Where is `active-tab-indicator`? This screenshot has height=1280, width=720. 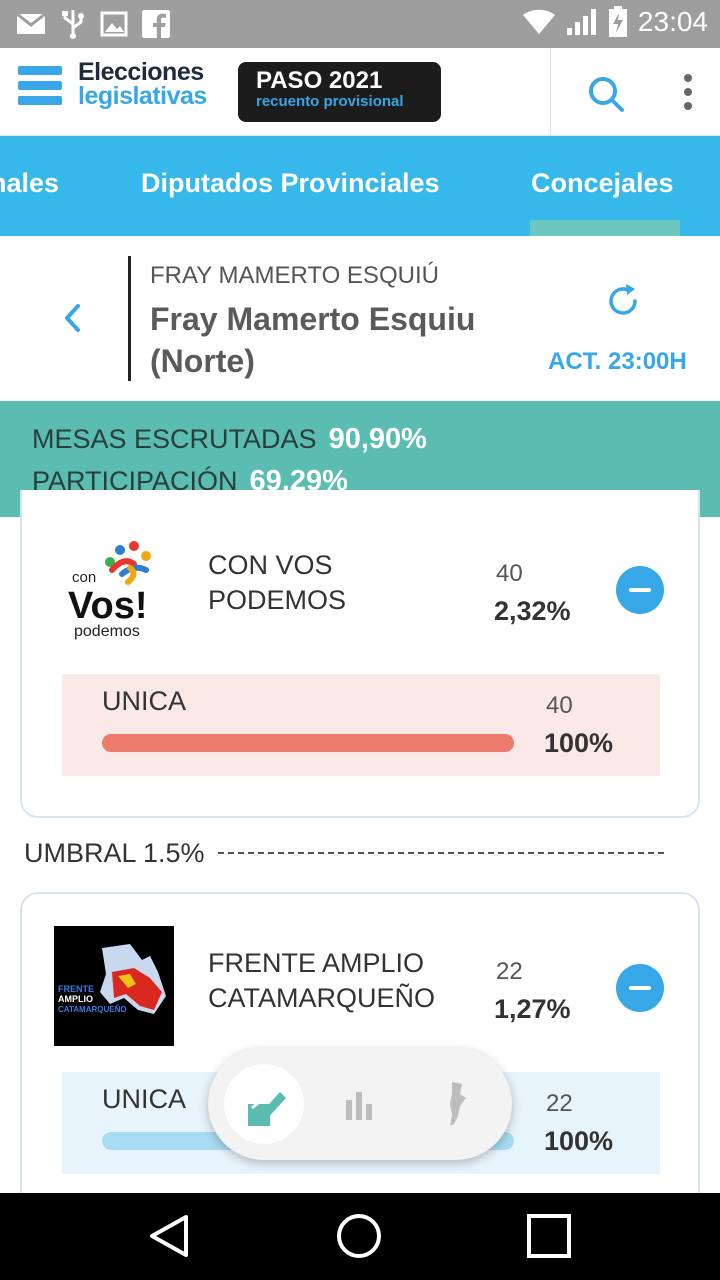
active-tab-indicator is located at coordinates (605, 228).